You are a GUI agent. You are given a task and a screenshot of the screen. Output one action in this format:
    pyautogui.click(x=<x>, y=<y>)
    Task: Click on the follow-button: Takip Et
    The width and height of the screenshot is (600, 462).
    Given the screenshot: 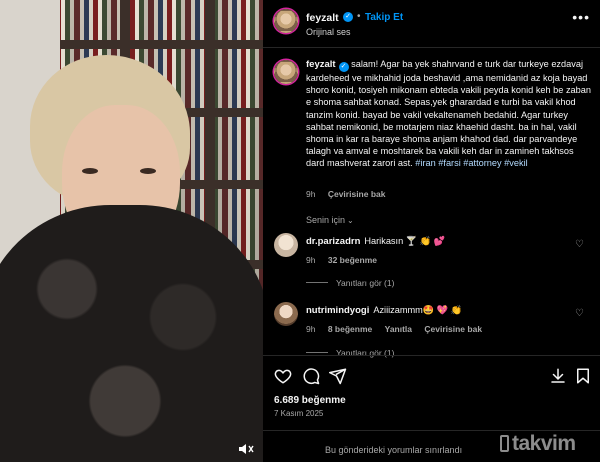 What is the action you would take?
    pyautogui.click(x=384, y=17)
    